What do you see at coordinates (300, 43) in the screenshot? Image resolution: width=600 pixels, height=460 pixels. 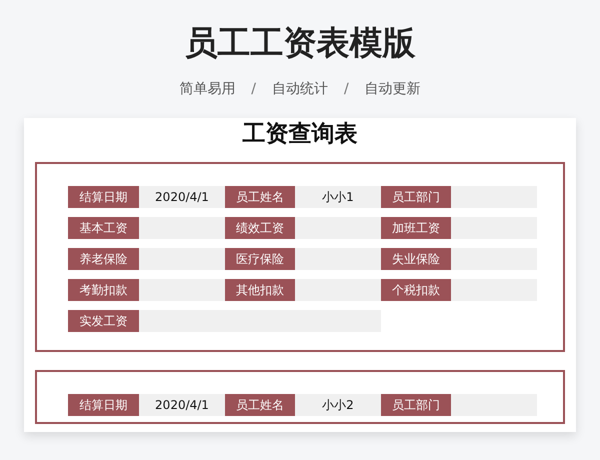 I see `page-title: 员工工资表模版` at bounding box center [300, 43].